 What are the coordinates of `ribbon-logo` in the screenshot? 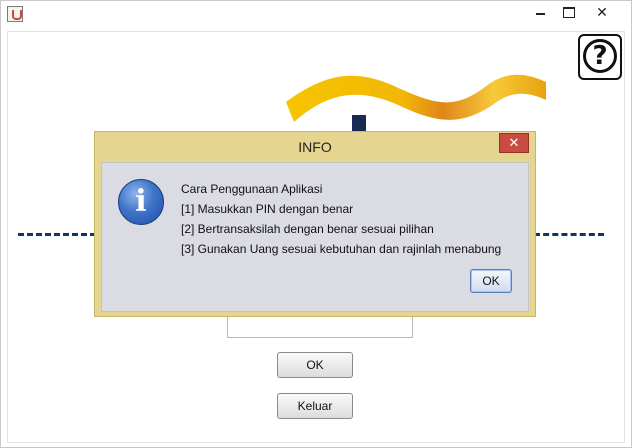 It's located at (416, 94).